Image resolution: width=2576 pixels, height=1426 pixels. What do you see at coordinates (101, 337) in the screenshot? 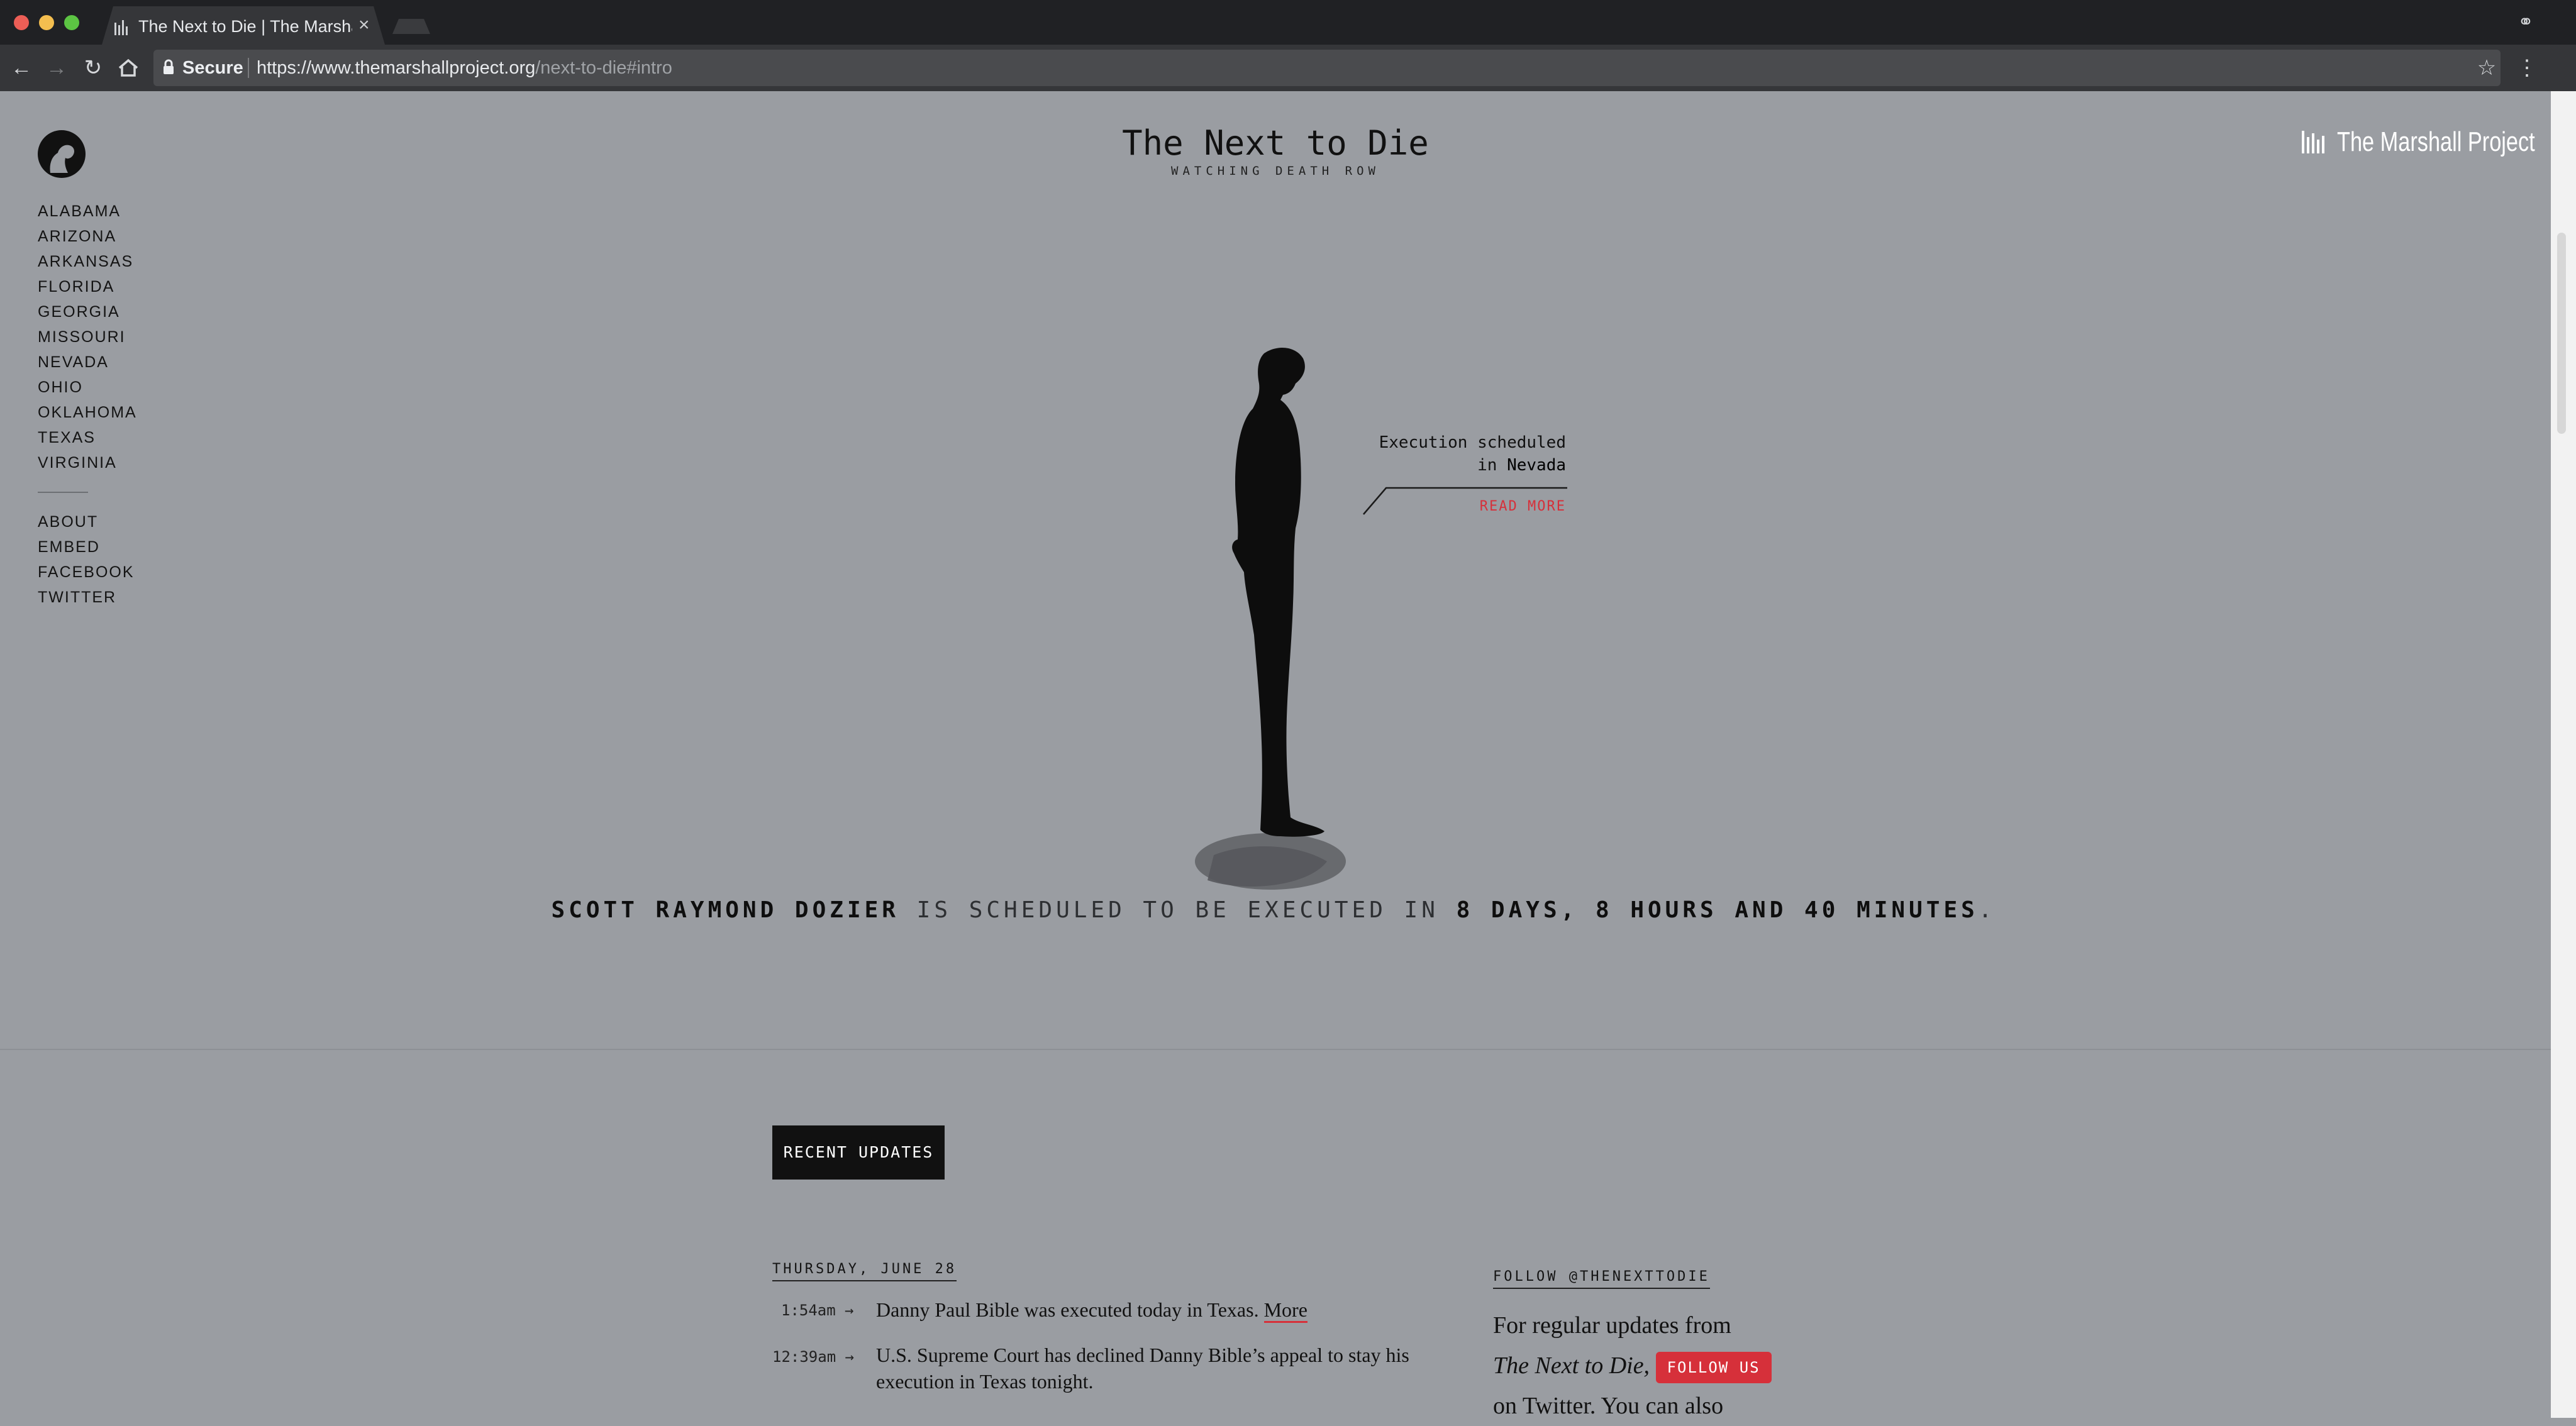
I see `nav-state-missouri: MISSOURI` at bounding box center [101, 337].